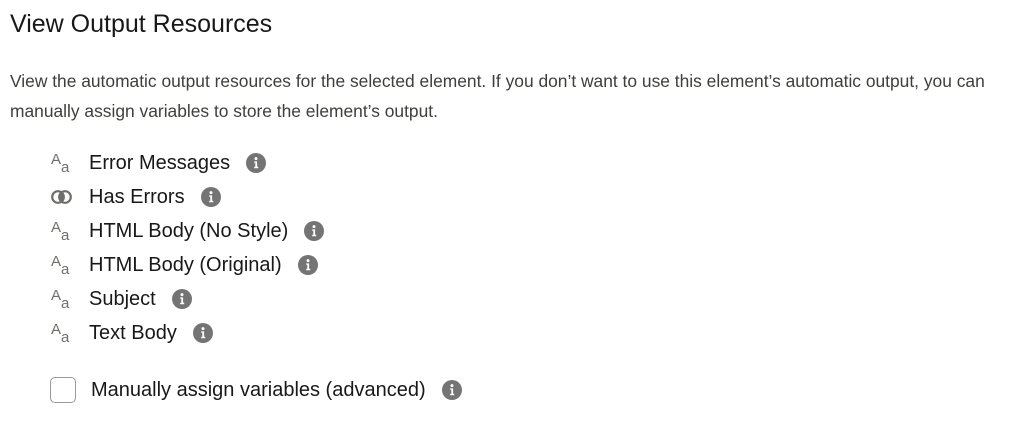 The image size is (1024, 425). Describe the element at coordinates (532, 231) in the screenshot. I see `resource-item-html-body-no-style: Aa HTML Body (No Style)` at that location.